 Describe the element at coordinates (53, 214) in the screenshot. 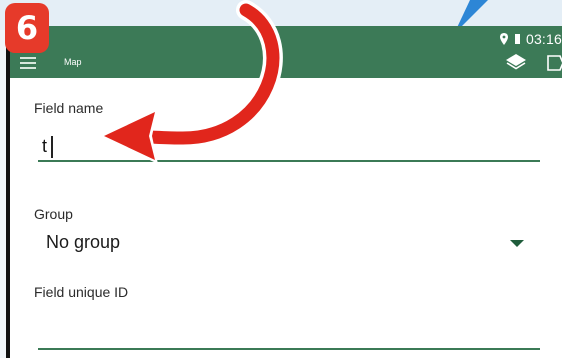

I see `group-label: Group` at that location.